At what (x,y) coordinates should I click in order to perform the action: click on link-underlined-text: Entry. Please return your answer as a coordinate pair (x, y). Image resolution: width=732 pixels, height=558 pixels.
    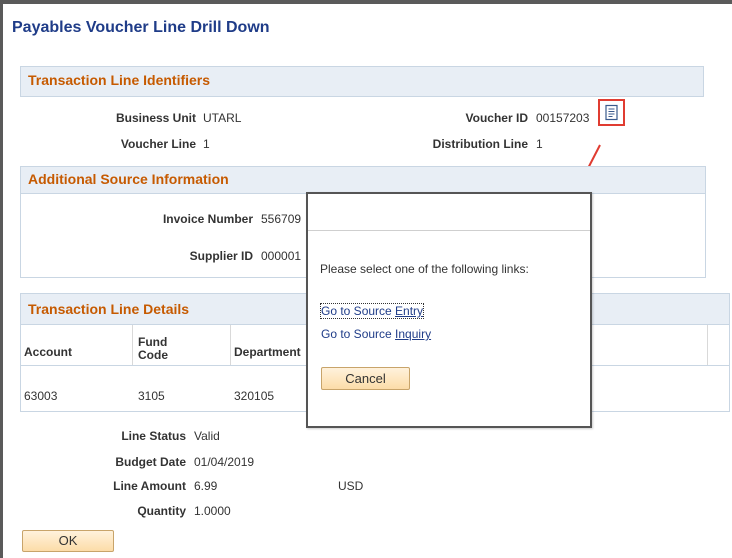
    Looking at the image, I should click on (409, 311).